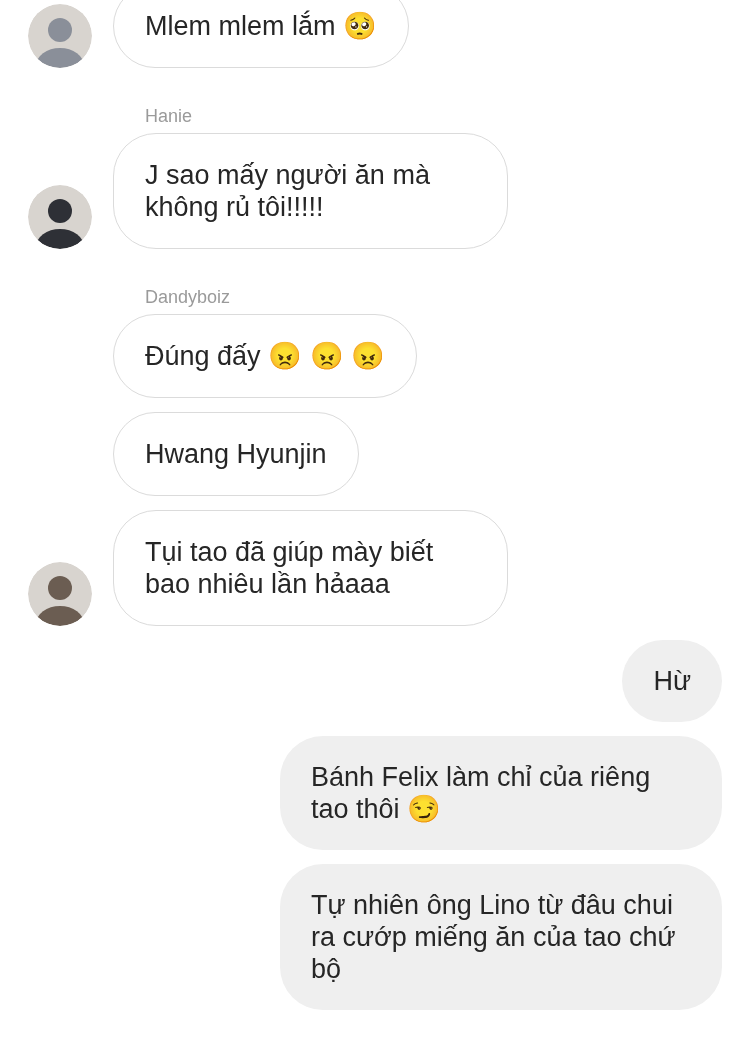 The width and height of the screenshot is (750, 1043). Describe the element at coordinates (261, 34) in the screenshot. I see `message-bubble: Mlem mlem lắm 🥺` at that location.